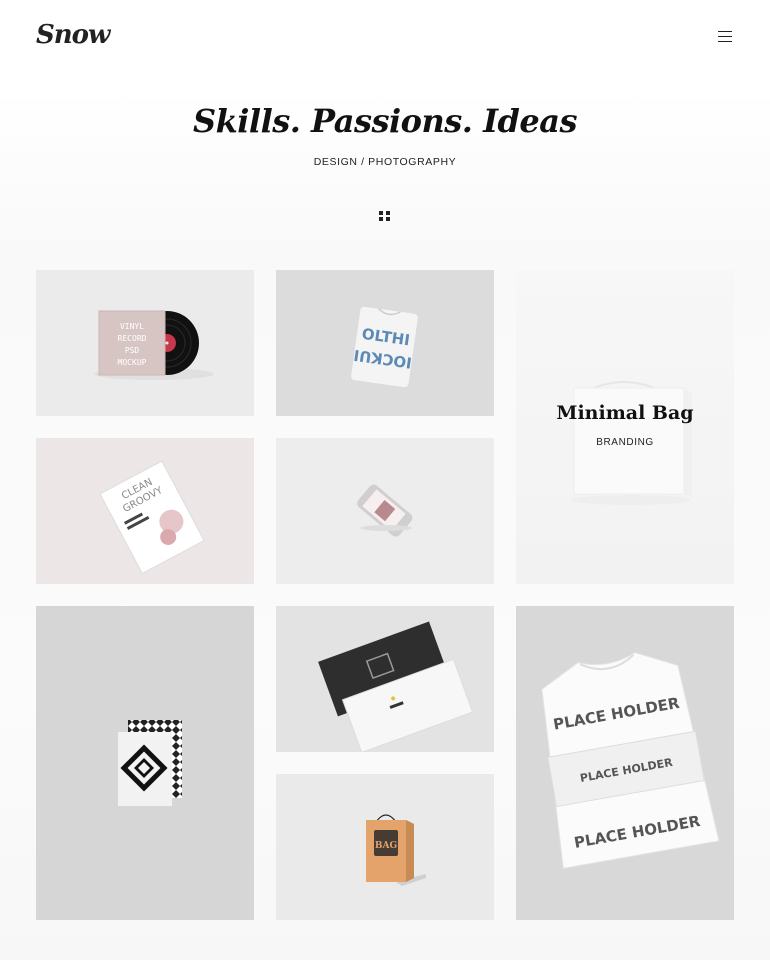 The height and width of the screenshot is (960, 770). Describe the element at coordinates (630, 760) in the screenshot. I see `folded-tshirt-image: PLACE HOLDER PLACE HOLDER PLACE HOLDER` at that location.